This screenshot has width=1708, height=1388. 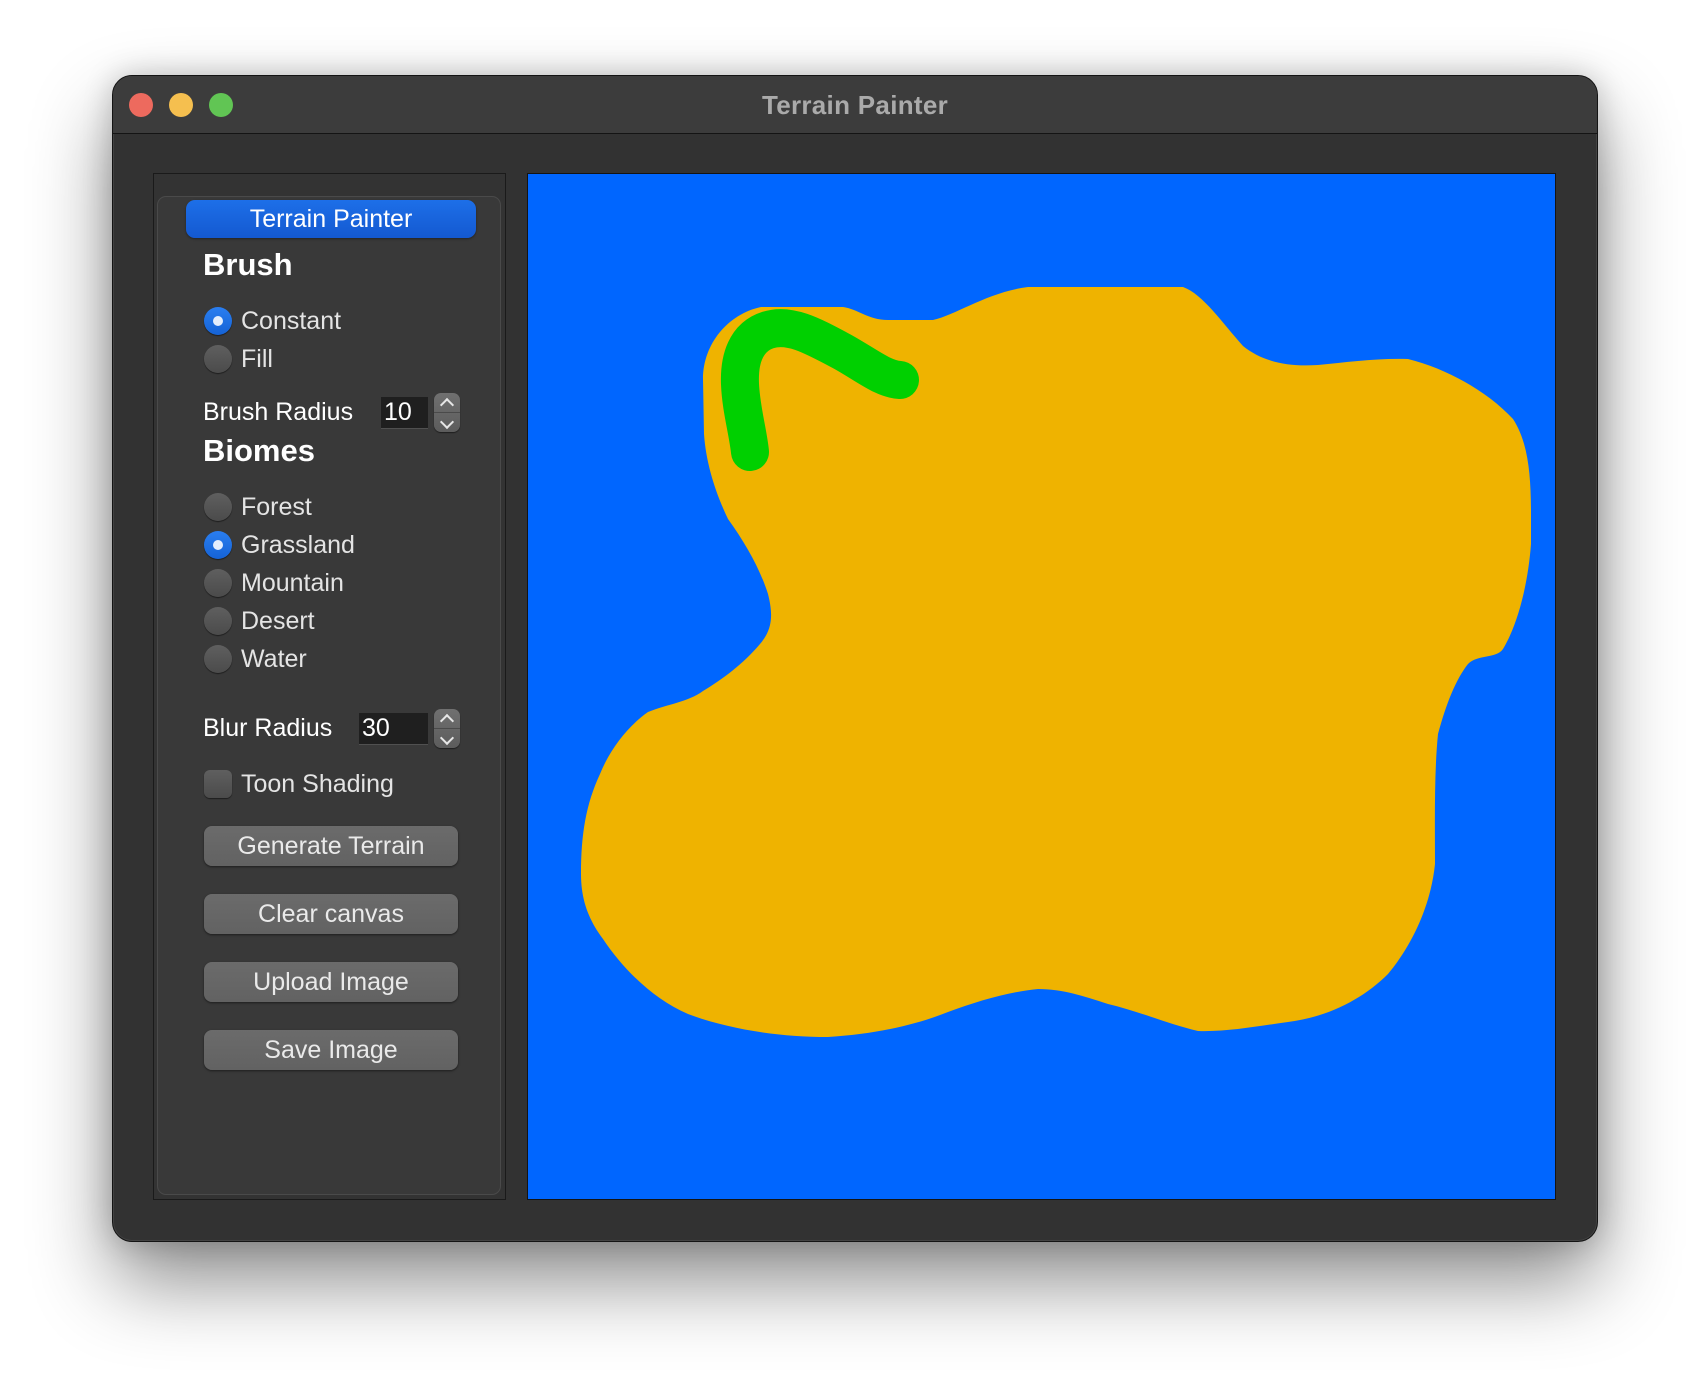 I want to click on brush-radius-input, so click(x=404, y=413).